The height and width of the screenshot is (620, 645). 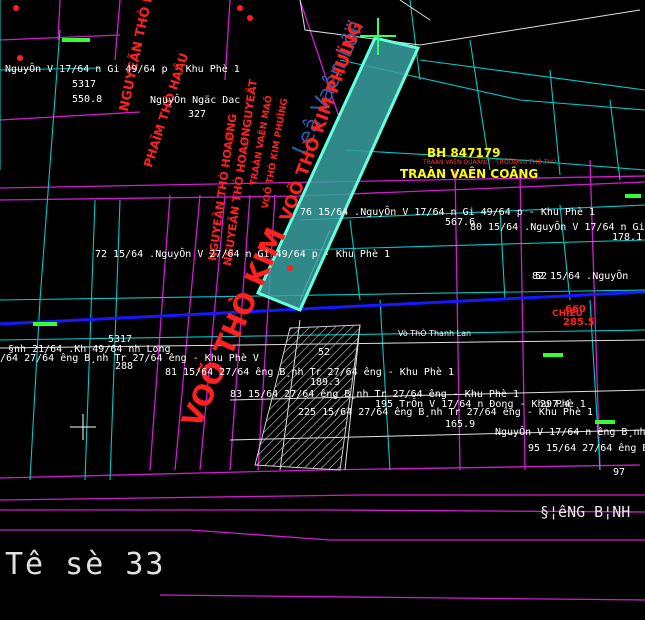 What do you see at coordinates (460, 424) in the screenshot?
I see `parcel-label-18: 165.9` at bounding box center [460, 424].